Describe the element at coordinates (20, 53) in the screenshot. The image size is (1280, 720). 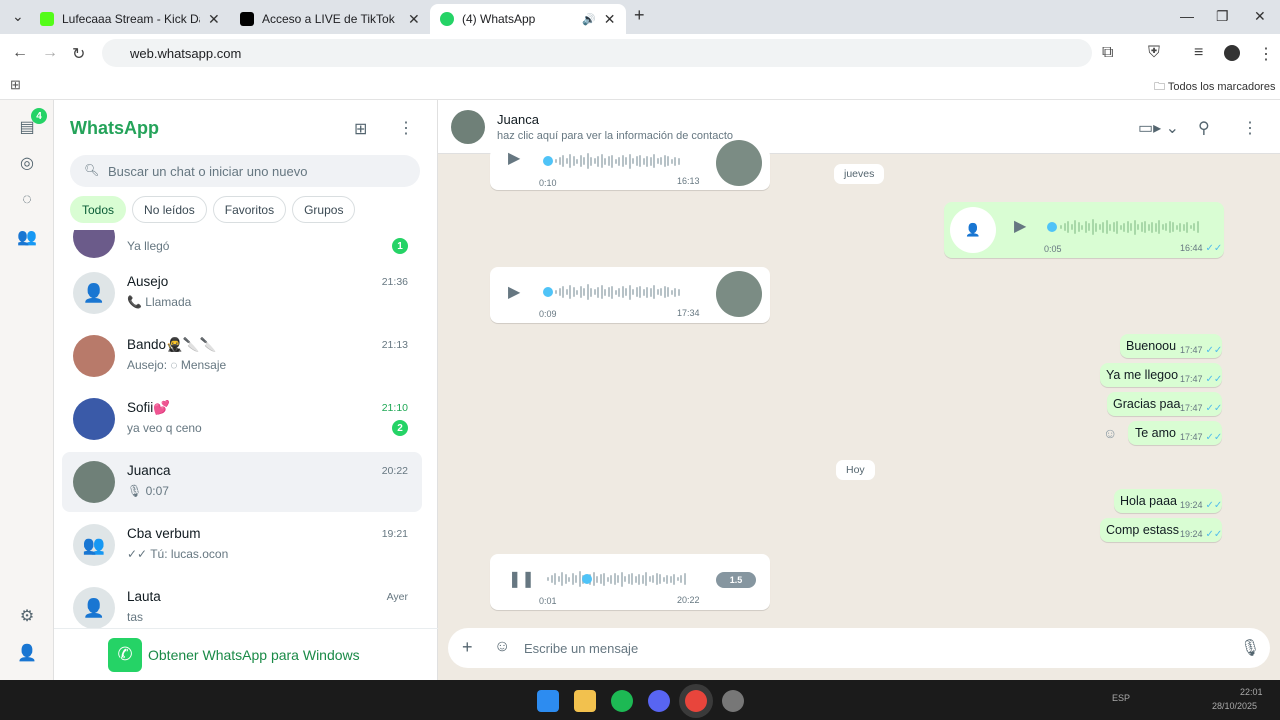
I see `back-icon: ←` at that location.